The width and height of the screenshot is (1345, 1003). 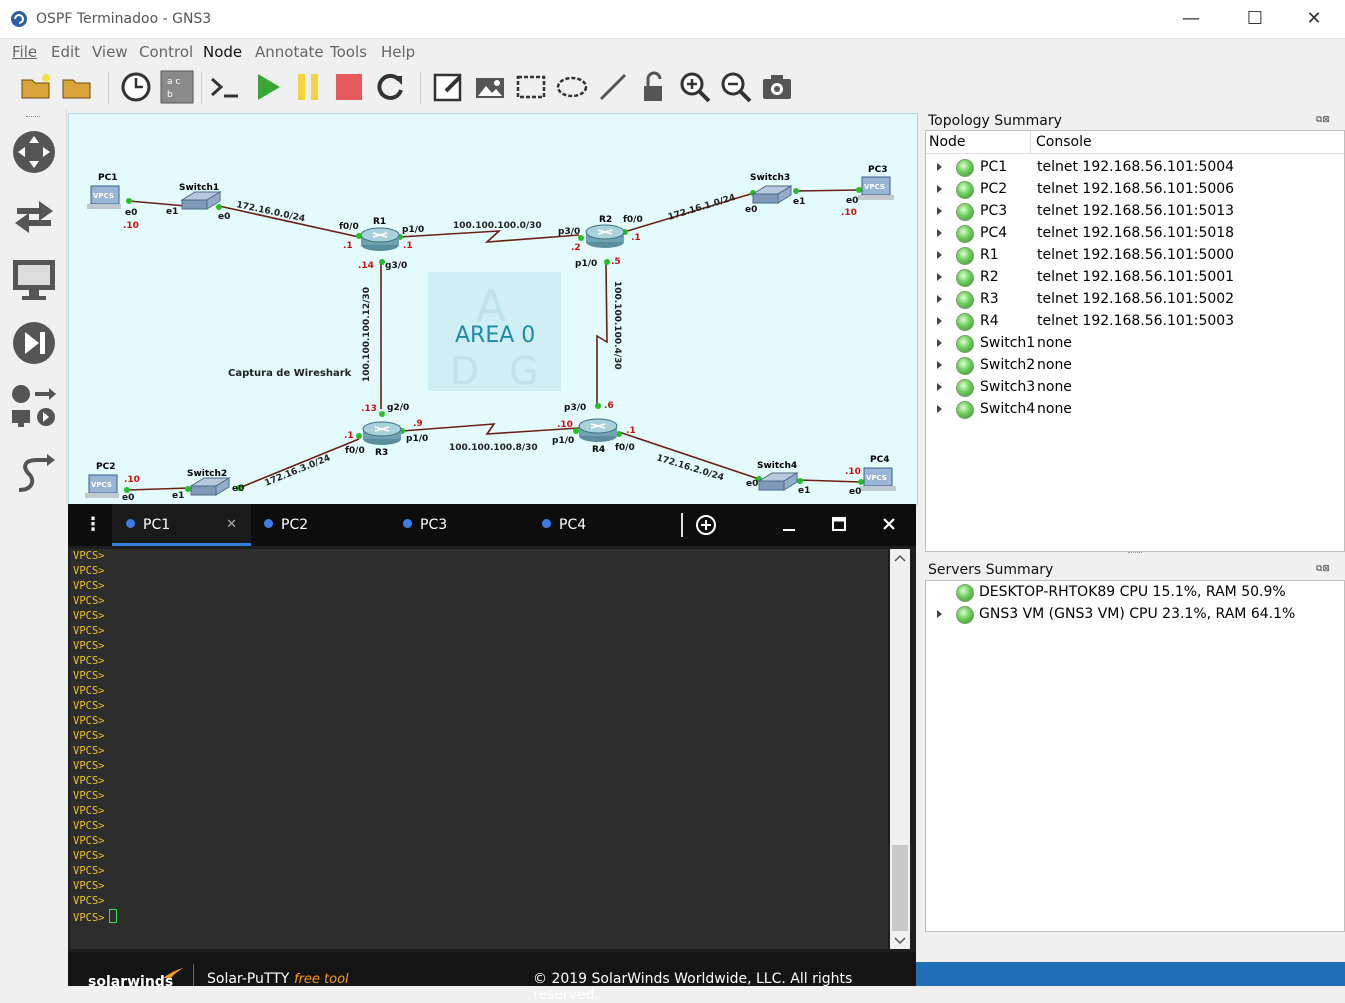 I want to click on tab-close-icon: ✕, so click(x=231, y=525).